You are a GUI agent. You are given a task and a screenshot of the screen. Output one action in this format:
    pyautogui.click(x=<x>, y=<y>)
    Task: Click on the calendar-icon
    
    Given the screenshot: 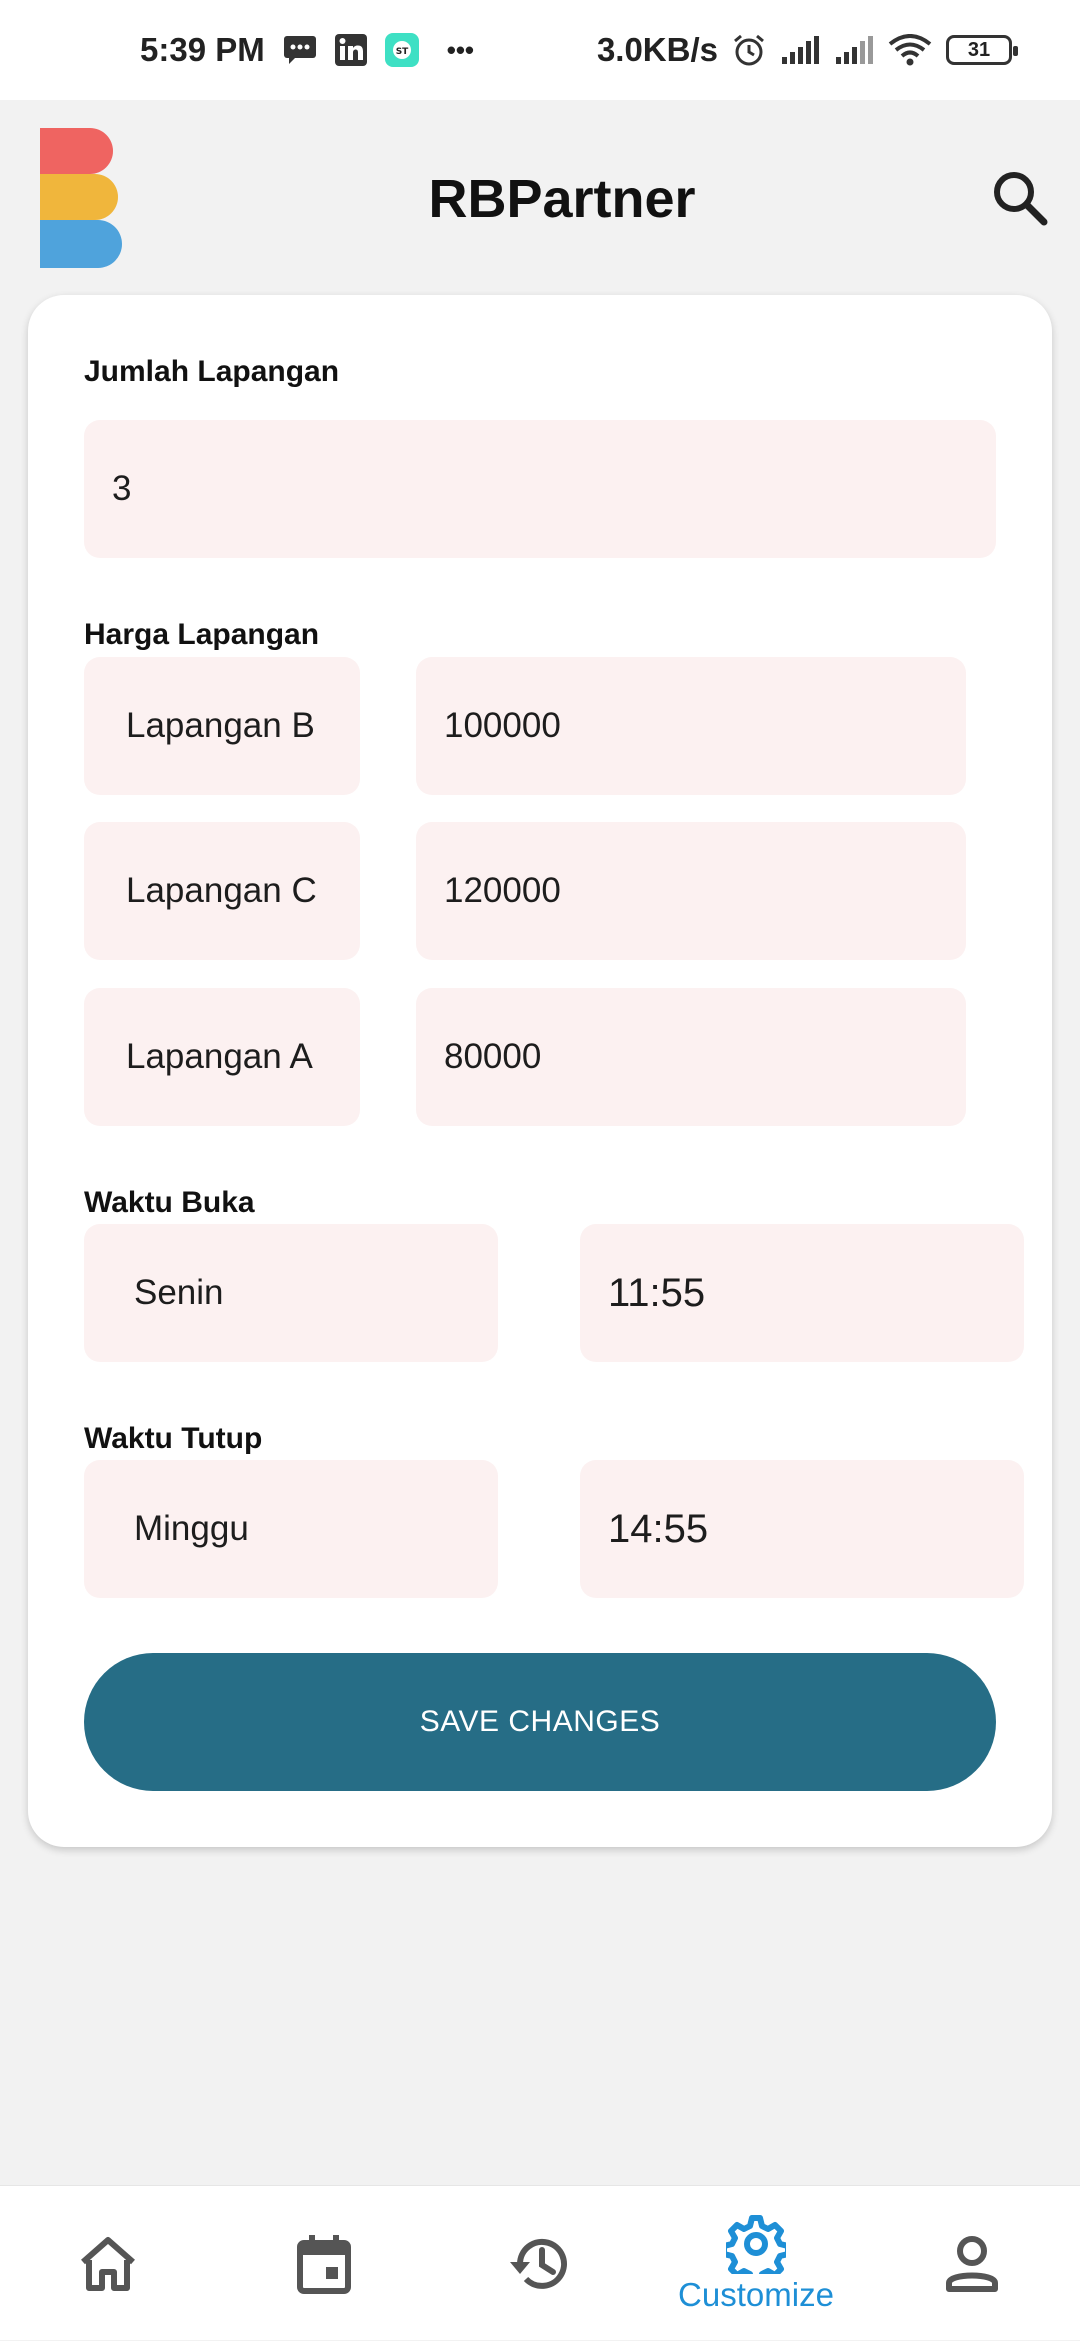 What is the action you would take?
    pyautogui.click(x=324, y=2264)
    